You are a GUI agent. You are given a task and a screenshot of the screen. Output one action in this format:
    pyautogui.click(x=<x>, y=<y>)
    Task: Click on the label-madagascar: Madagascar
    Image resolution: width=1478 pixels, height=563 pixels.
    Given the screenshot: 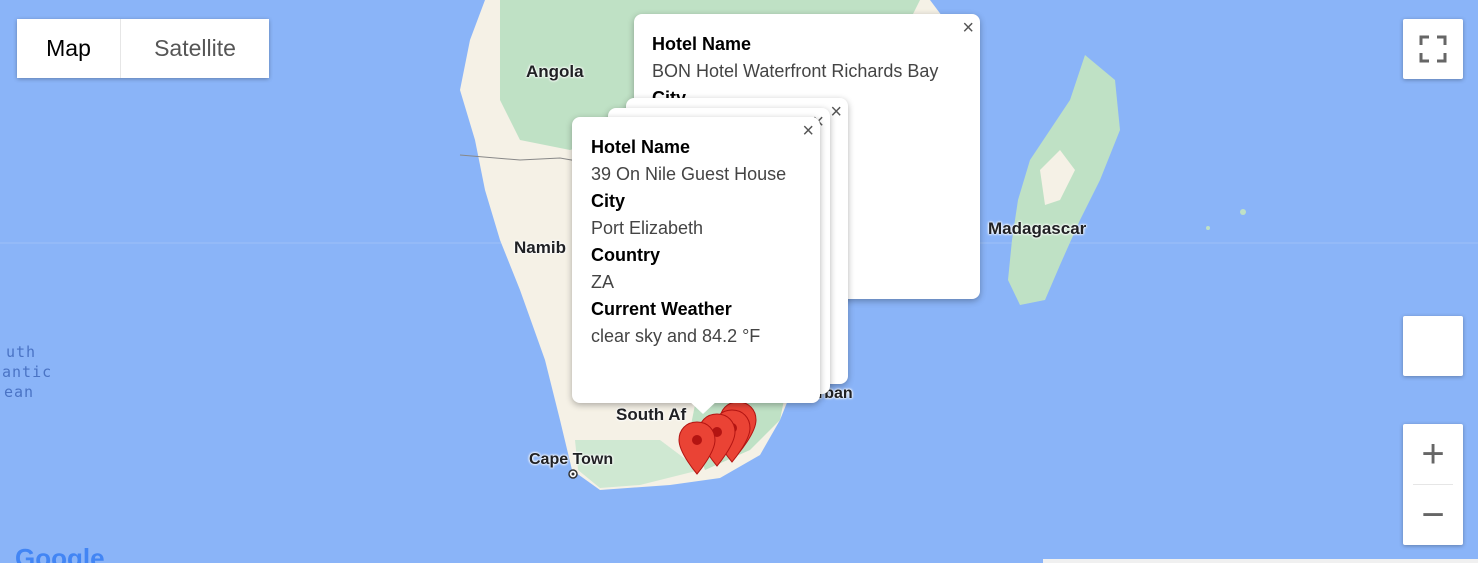 What is the action you would take?
    pyautogui.click(x=1037, y=228)
    